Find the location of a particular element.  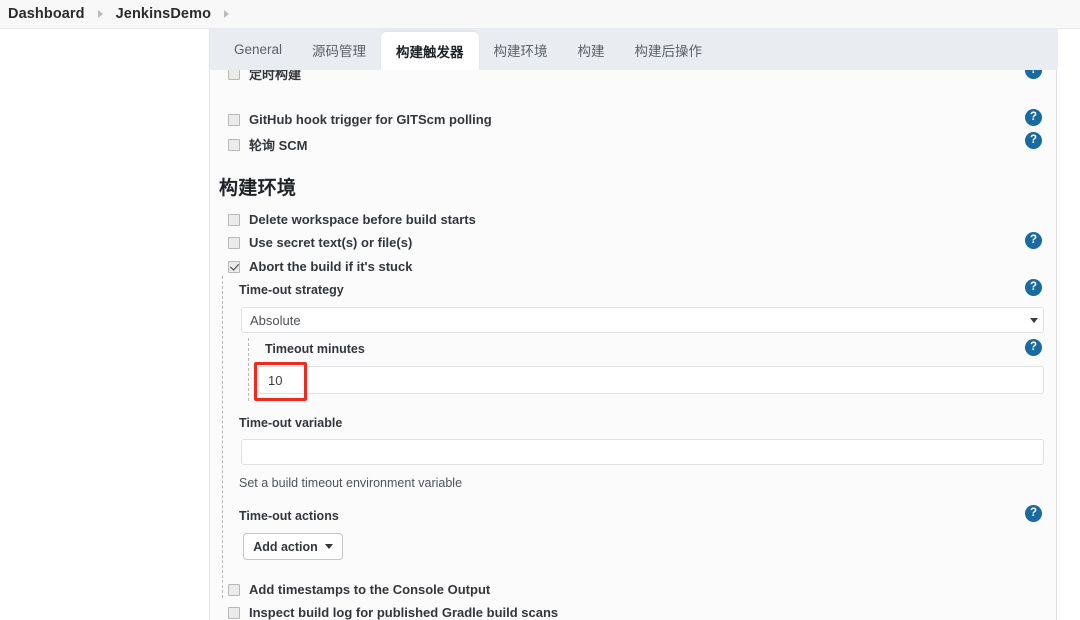

section-title-build-environment: 构建环境 is located at coordinates (258, 188).